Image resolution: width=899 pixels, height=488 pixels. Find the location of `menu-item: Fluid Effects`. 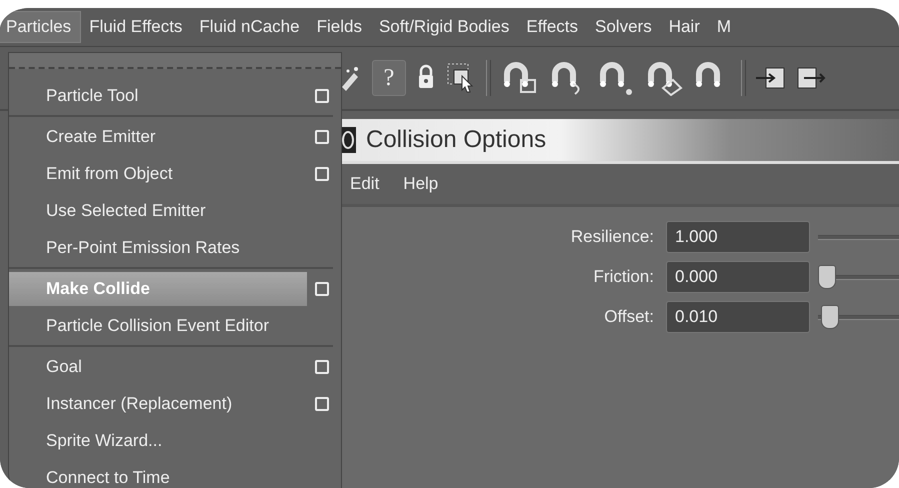

menu-item: Fluid Effects is located at coordinates (136, 27).